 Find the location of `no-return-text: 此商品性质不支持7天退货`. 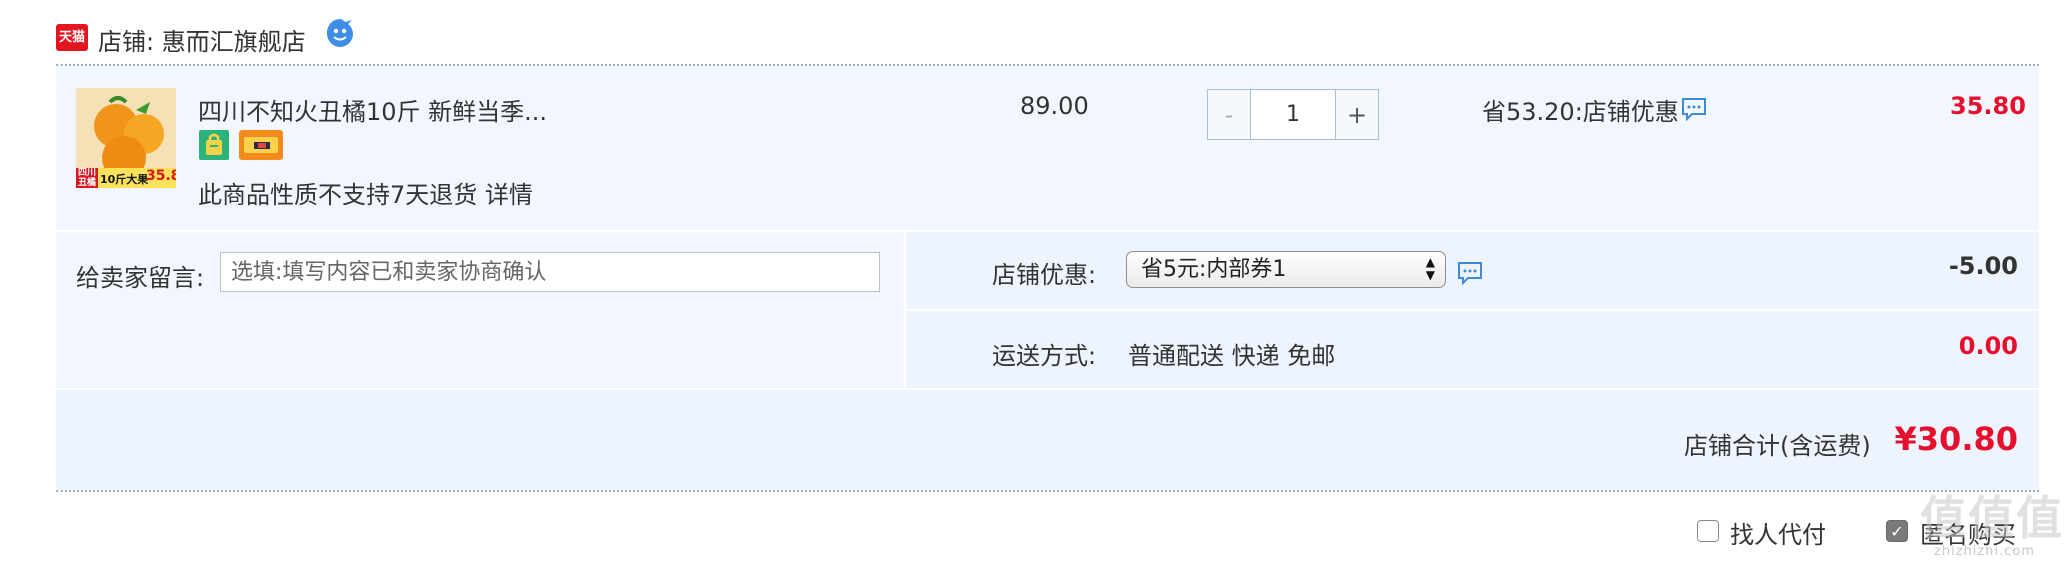

no-return-text: 此商品性质不支持7天退货 is located at coordinates (338, 195).